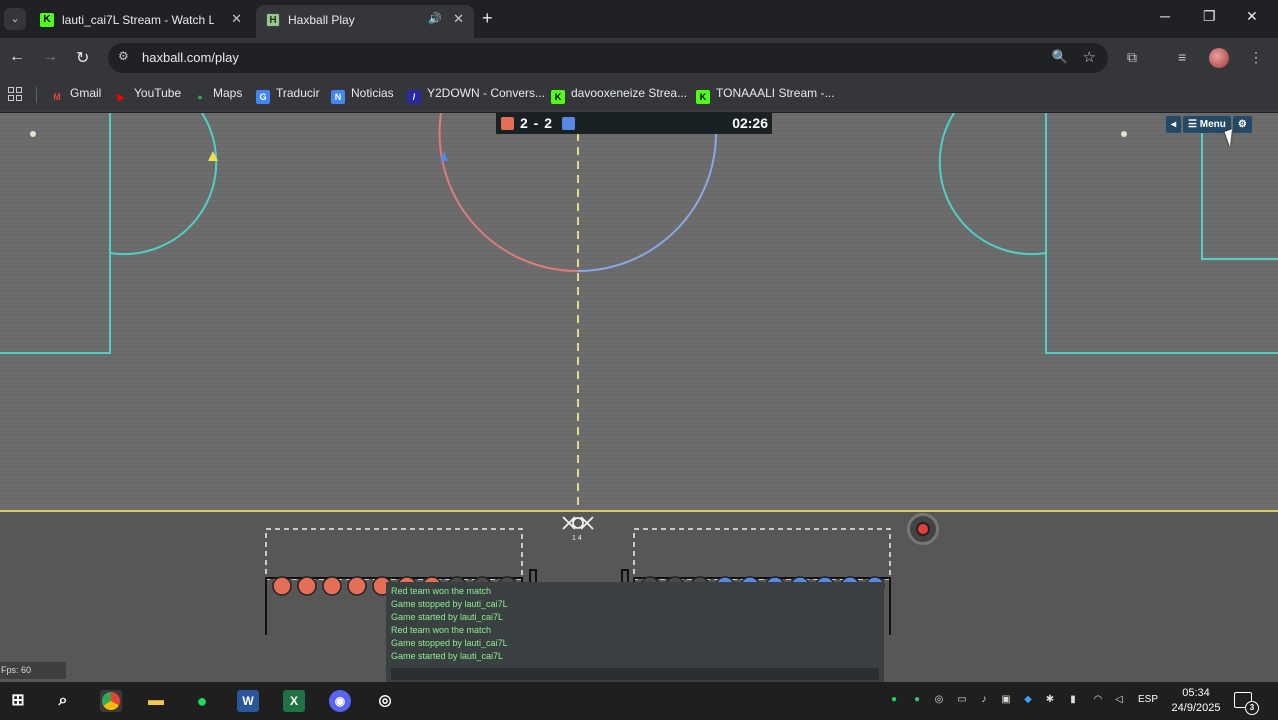 The image size is (1278, 720). What do you see at coordinates (1174, 124) in the screenshot?
I see `arrow-left-icon: ◂` at bounding box center [1174, 124].